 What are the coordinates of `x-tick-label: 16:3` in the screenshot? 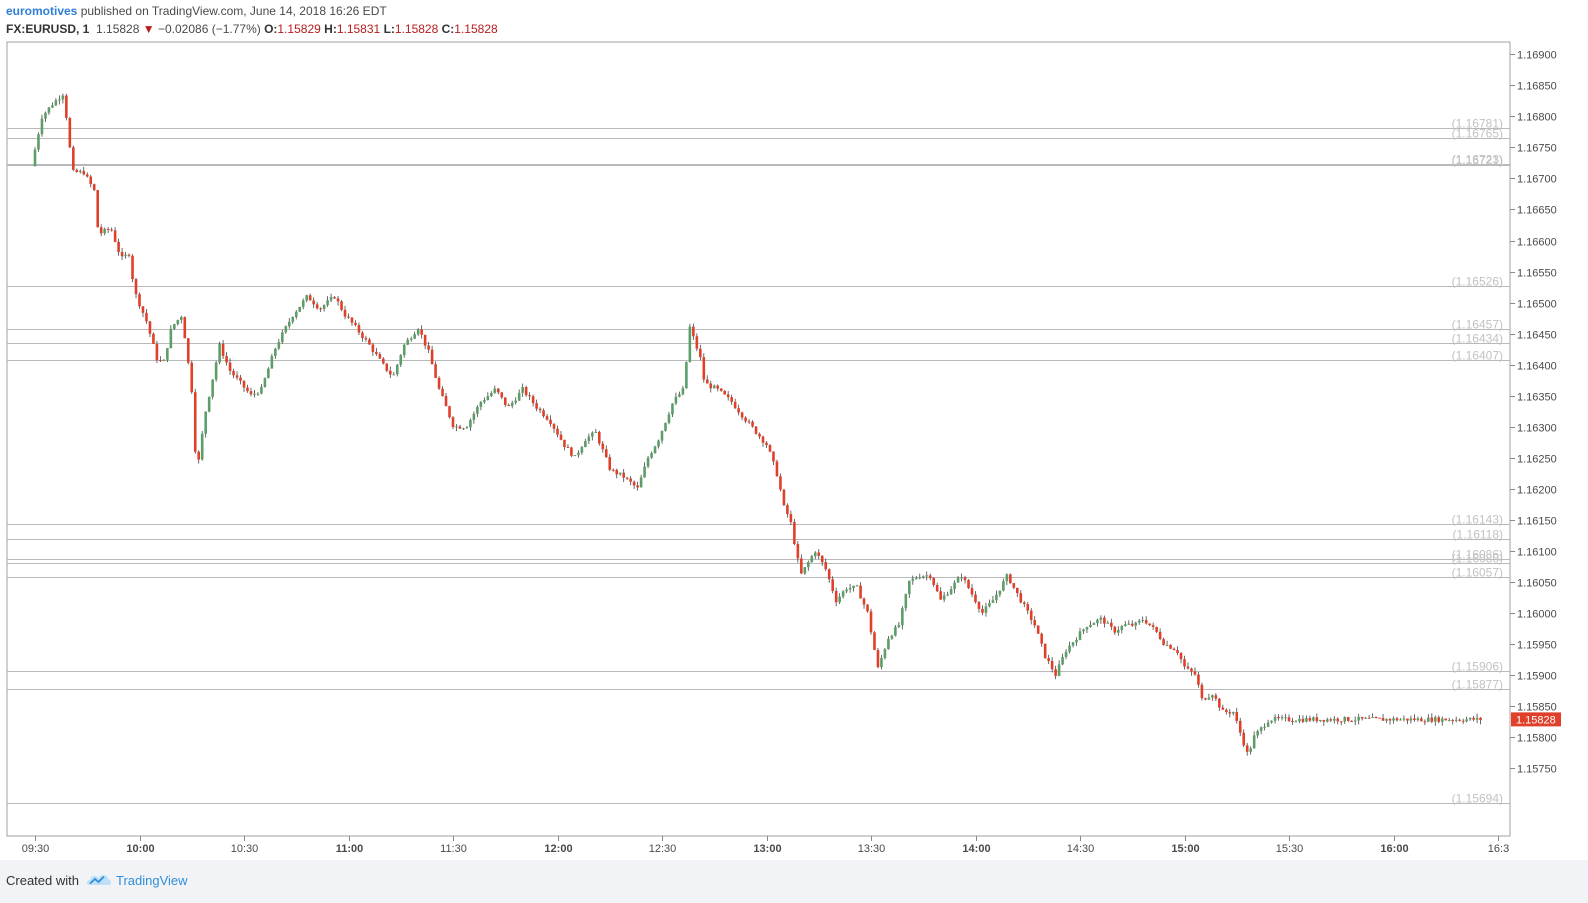 It's located at (1498, 849).